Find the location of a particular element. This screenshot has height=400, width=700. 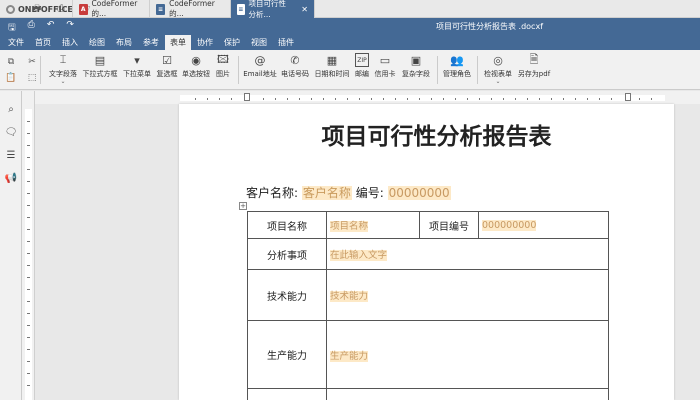

phone-button: ✆ 电话号码 is located at coordinates (295, 66).